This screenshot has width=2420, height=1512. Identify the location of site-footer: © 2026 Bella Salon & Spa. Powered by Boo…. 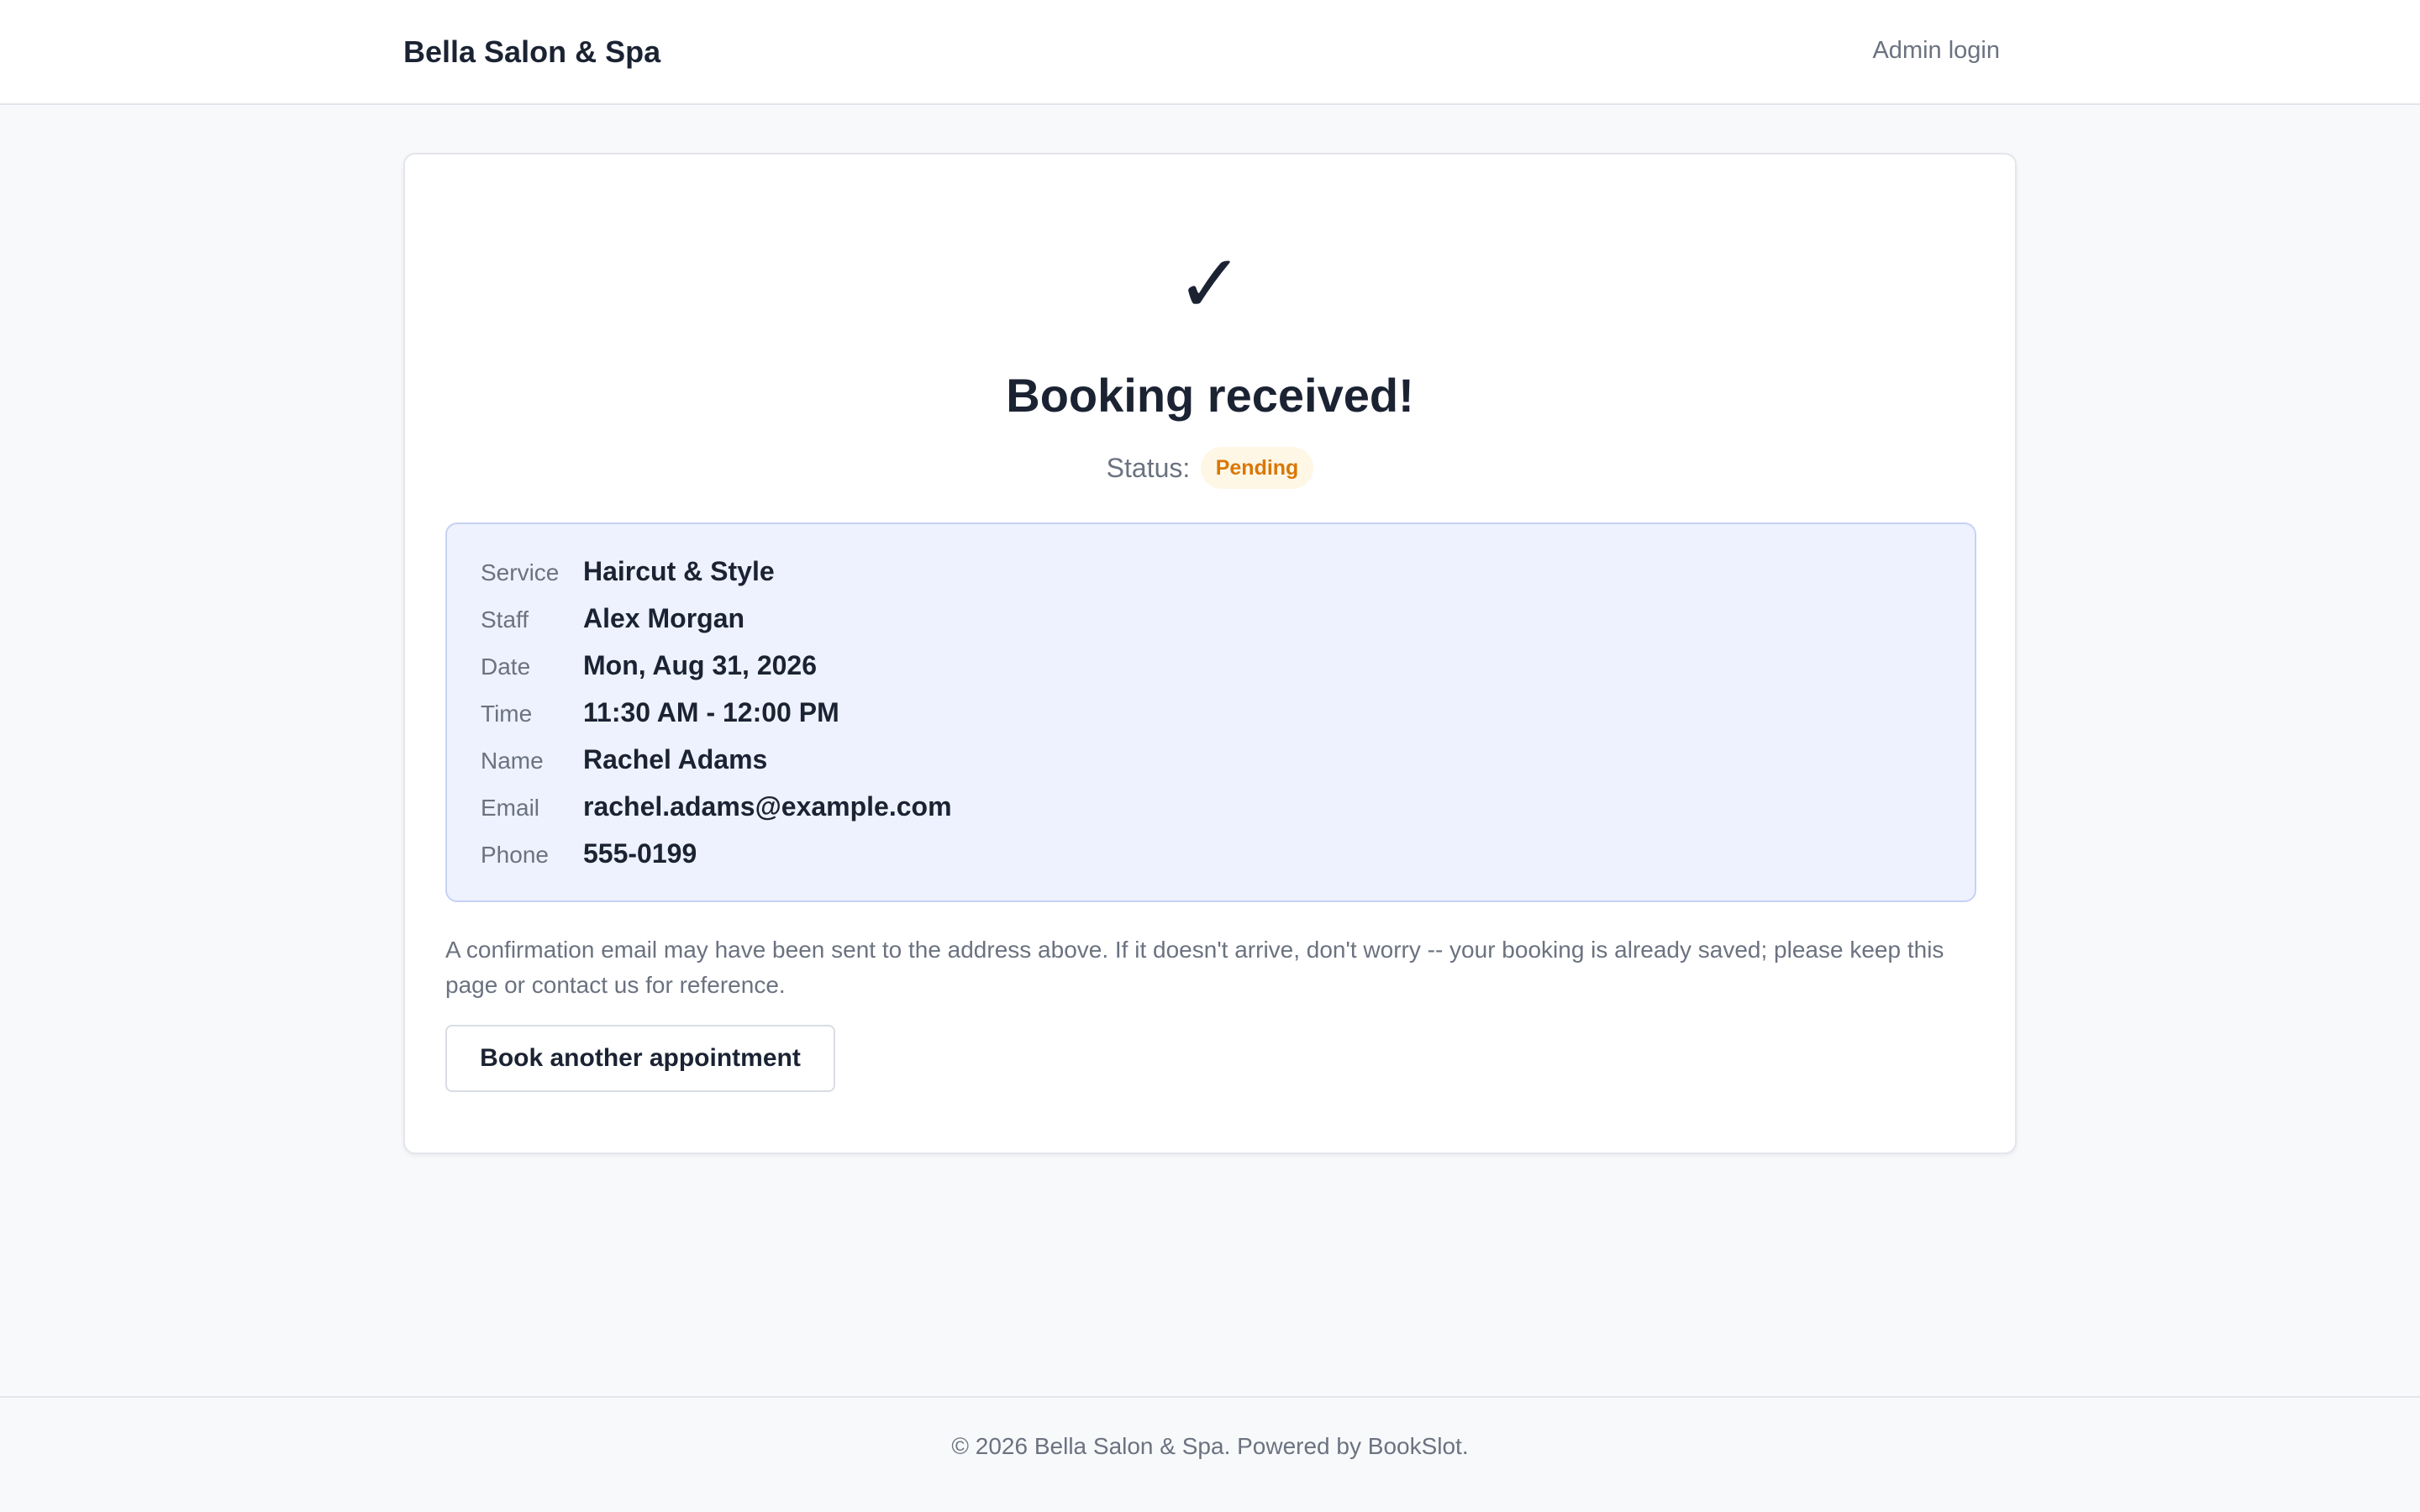
(1210, 1454).